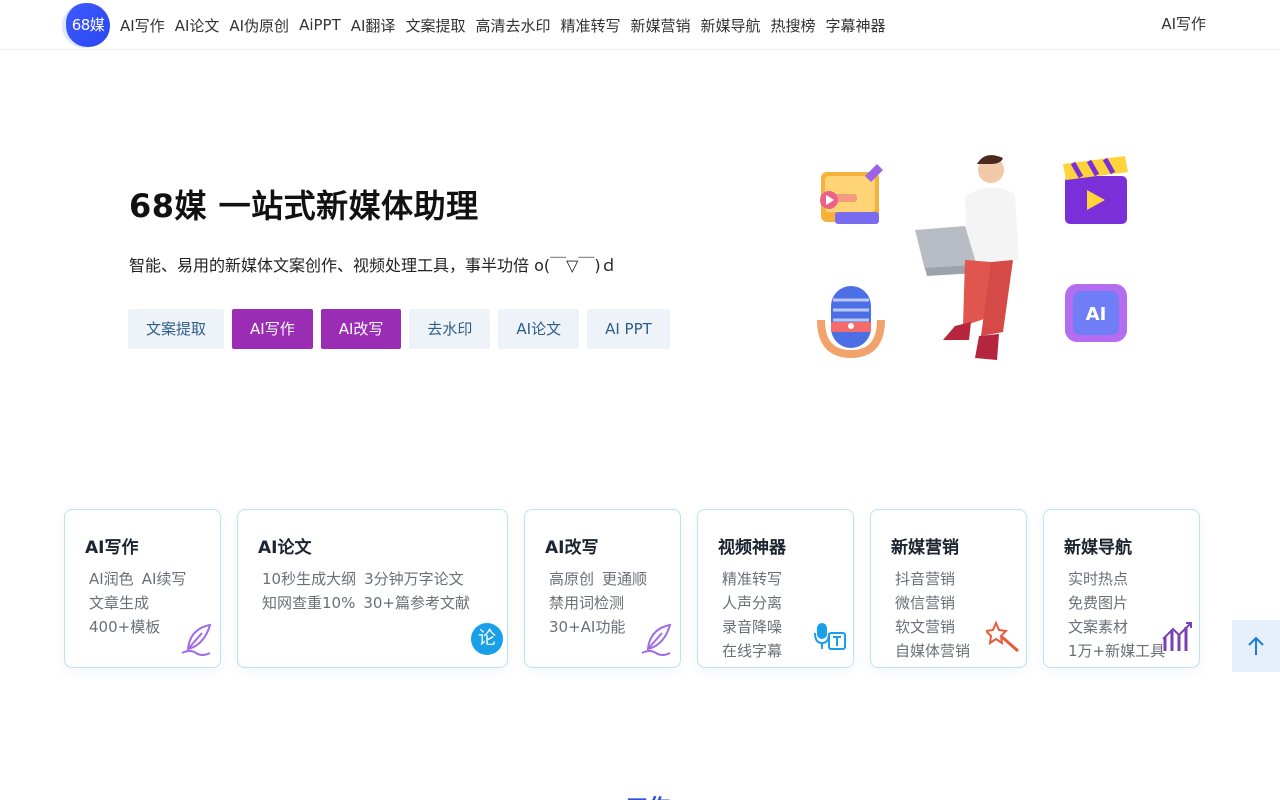 The width and height of the screenshot is (1280, 800). I want to click on card-tag: 实时热点, so click(1098, 579).